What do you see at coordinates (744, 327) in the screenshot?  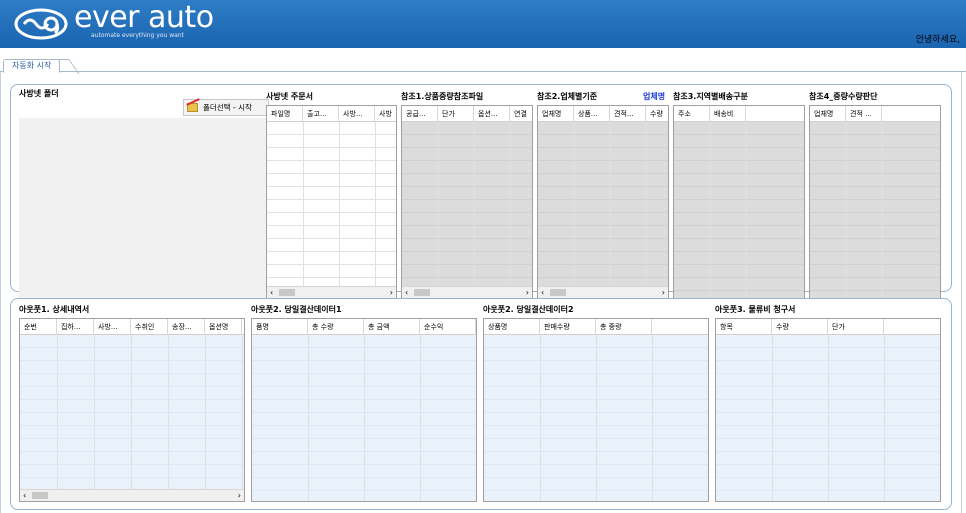 I see `output-4-column-header: 항목` at bounding box center [744, 327].